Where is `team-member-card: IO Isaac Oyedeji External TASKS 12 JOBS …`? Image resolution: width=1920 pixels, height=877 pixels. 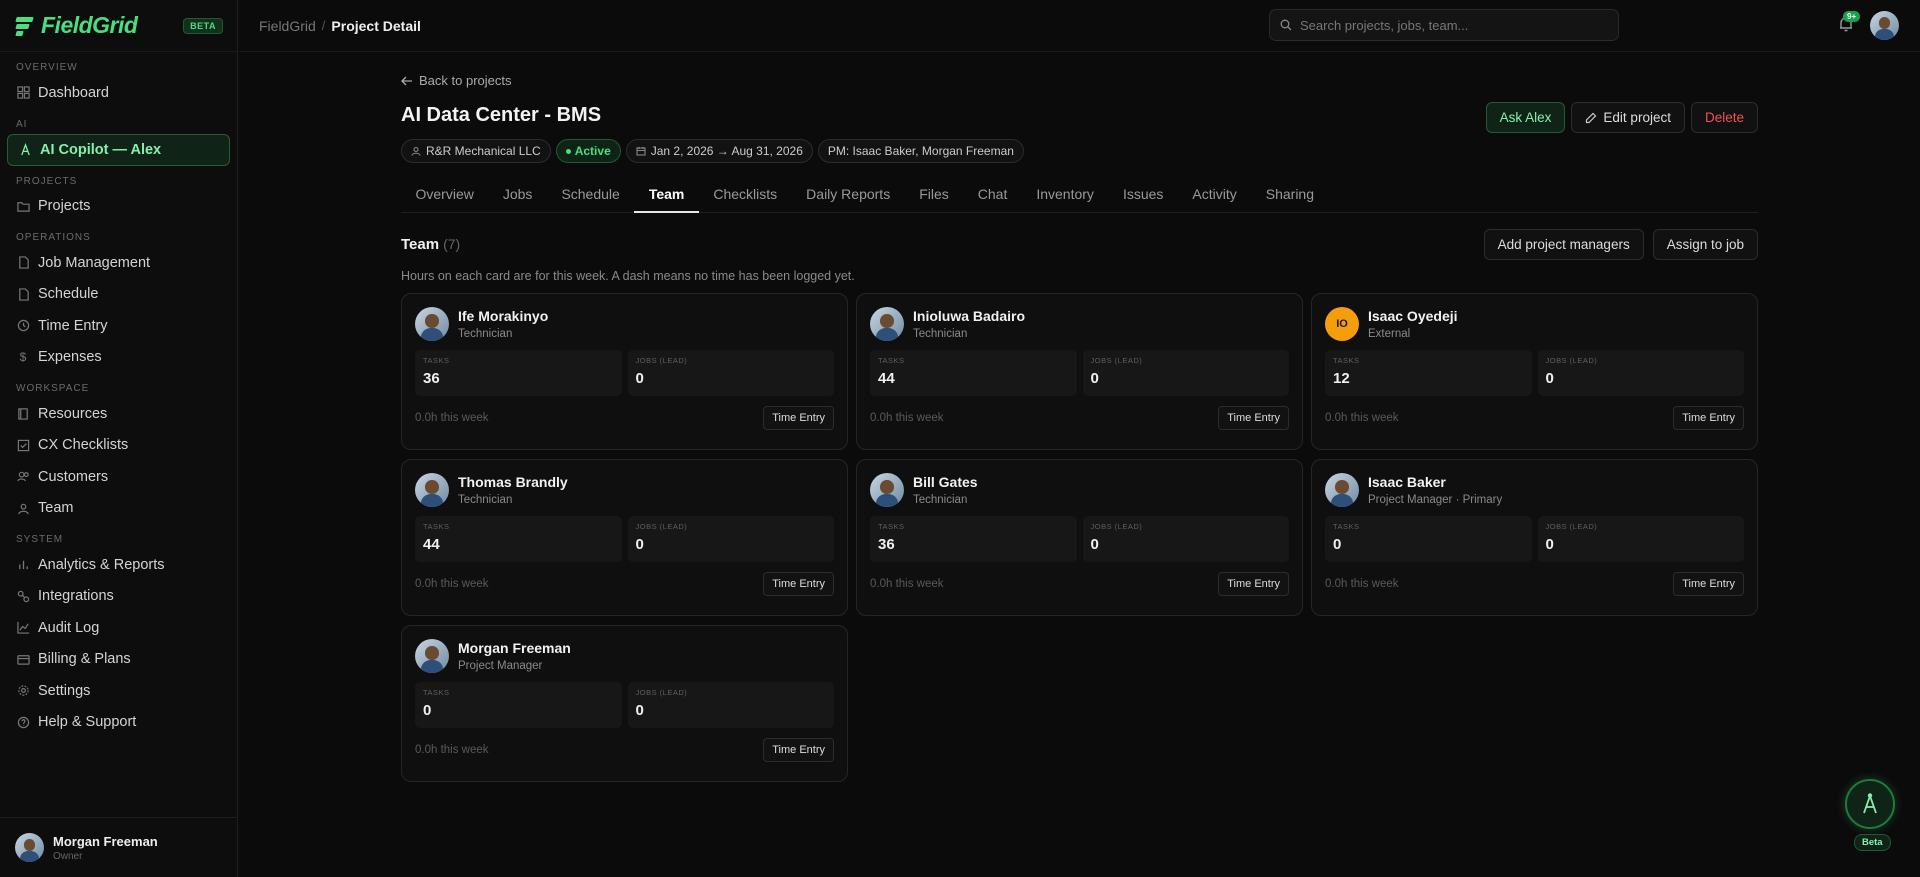 team-member-card: IO Isaac Oyedeji External TASKS 12 JOBS … is located at coordinates (1534, 371).